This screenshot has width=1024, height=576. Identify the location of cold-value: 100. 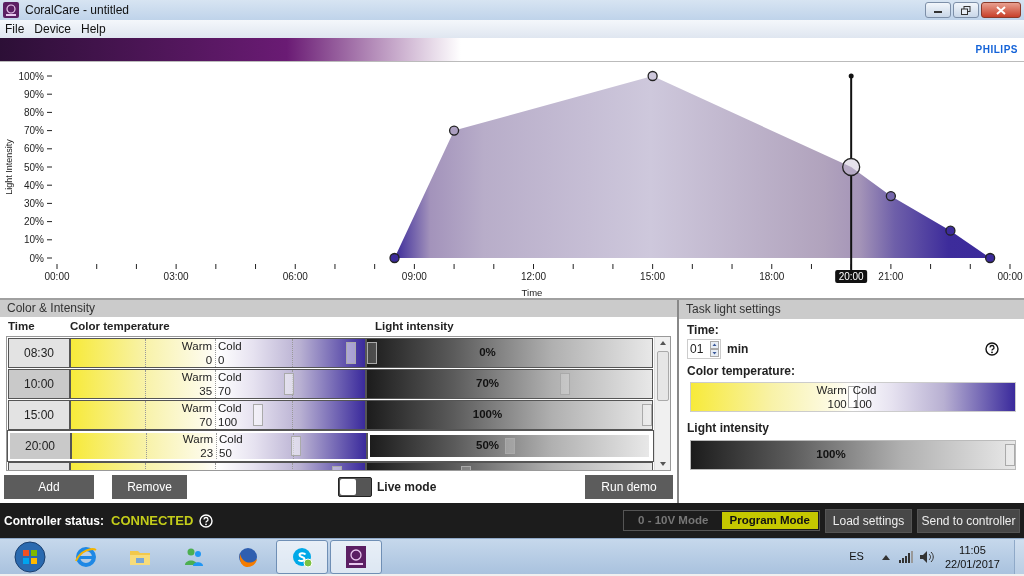
(228, 422).